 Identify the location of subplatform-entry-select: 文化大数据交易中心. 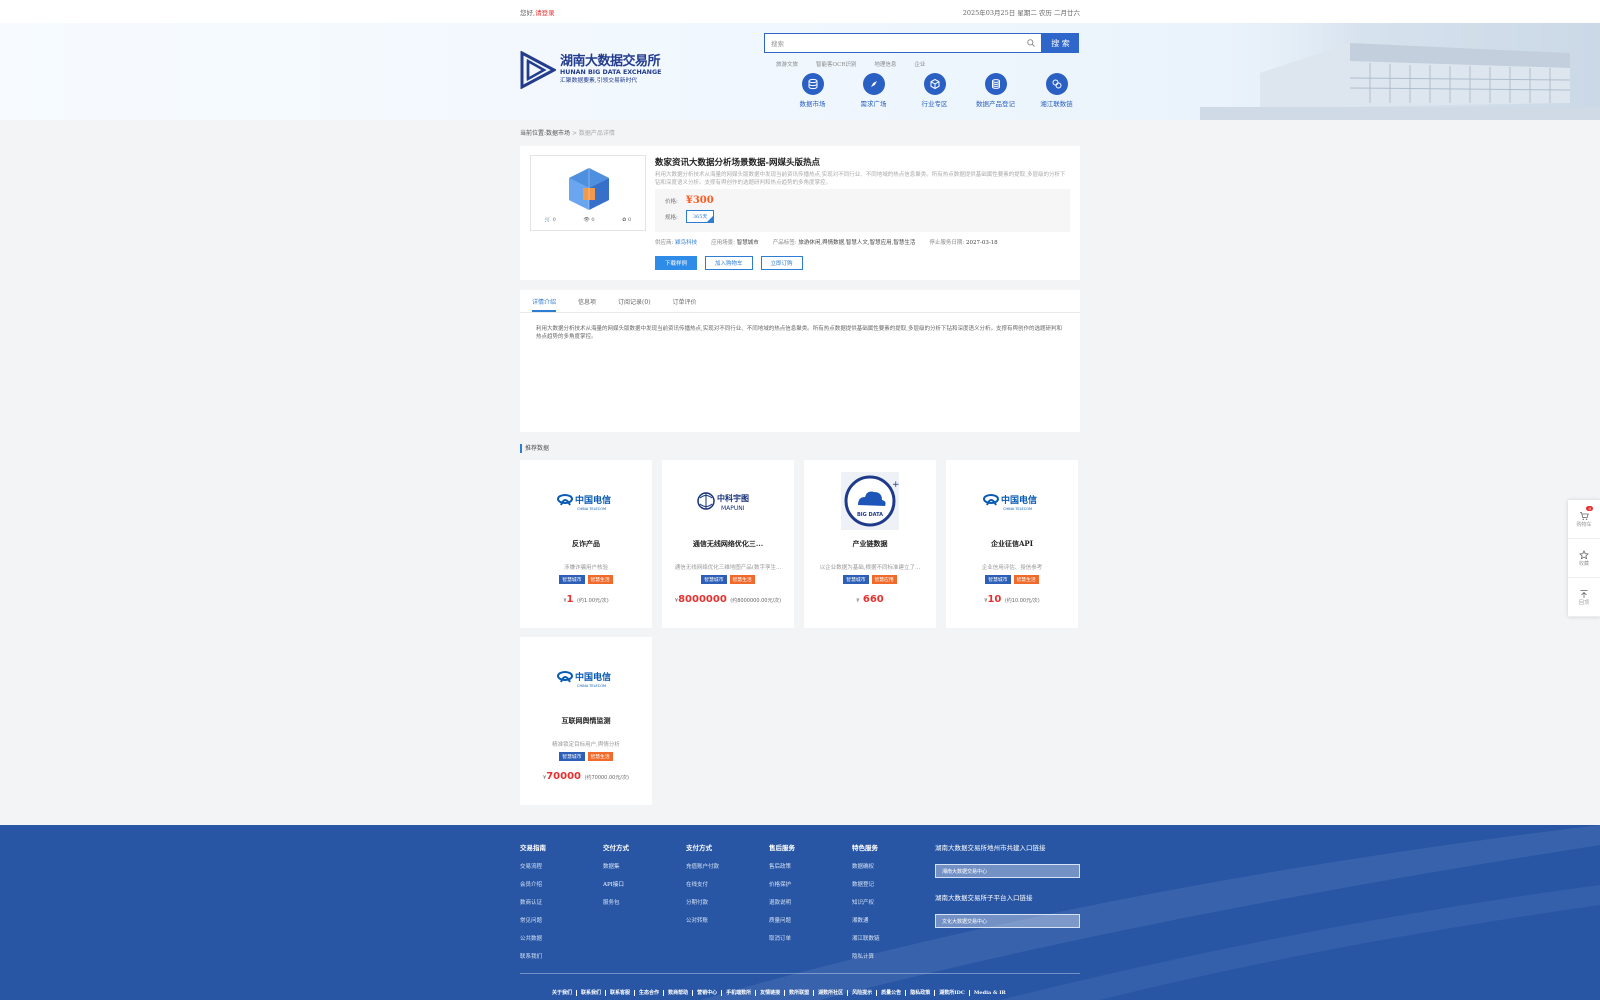
(1007, 921).